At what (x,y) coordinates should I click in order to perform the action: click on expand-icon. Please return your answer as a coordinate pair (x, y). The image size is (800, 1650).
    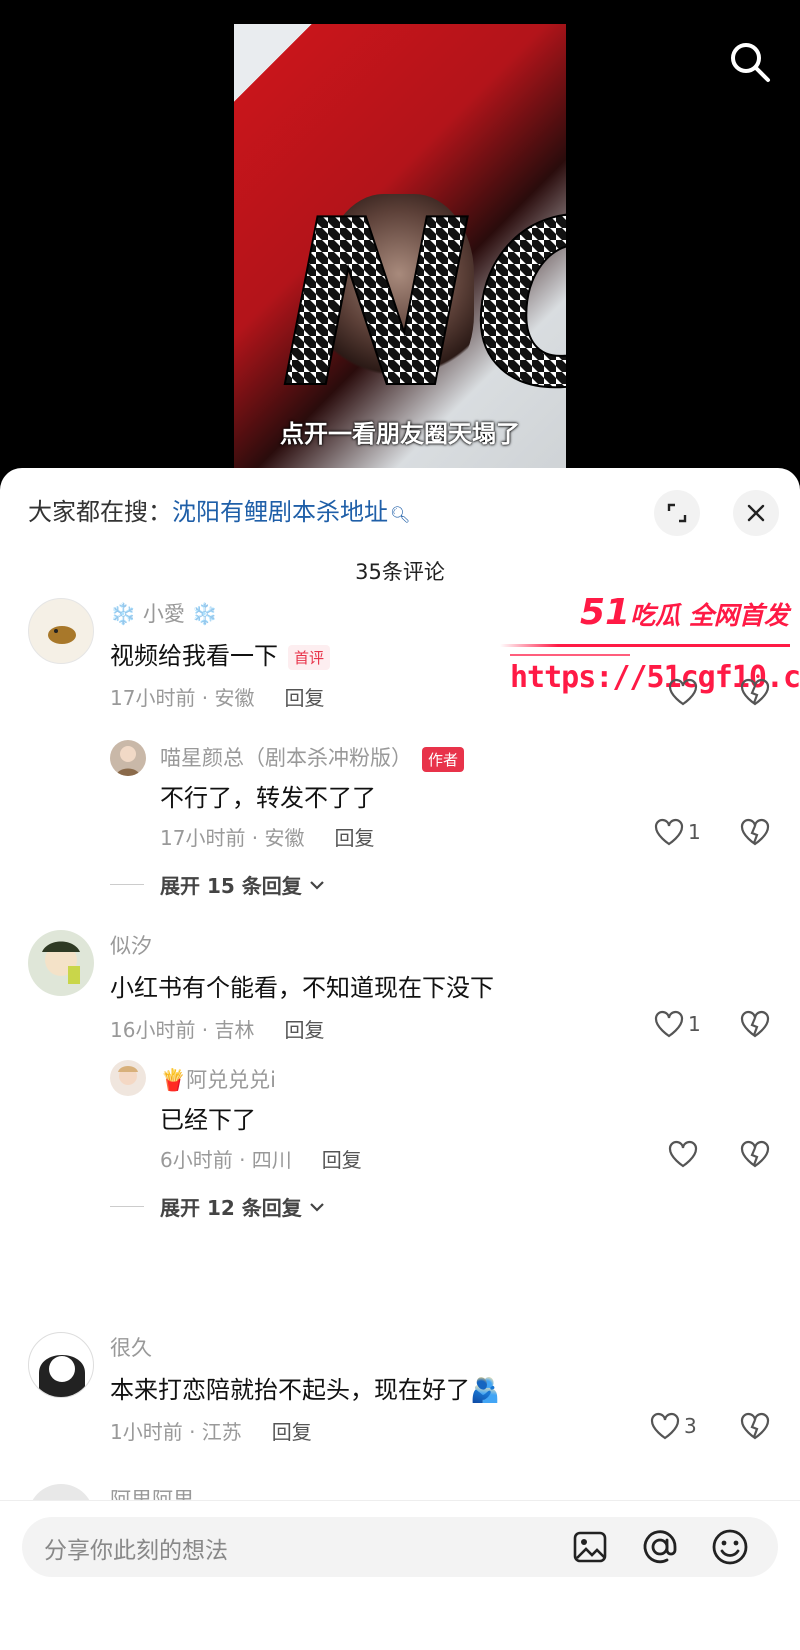
    Looking at the image, I should click on (677, 513).